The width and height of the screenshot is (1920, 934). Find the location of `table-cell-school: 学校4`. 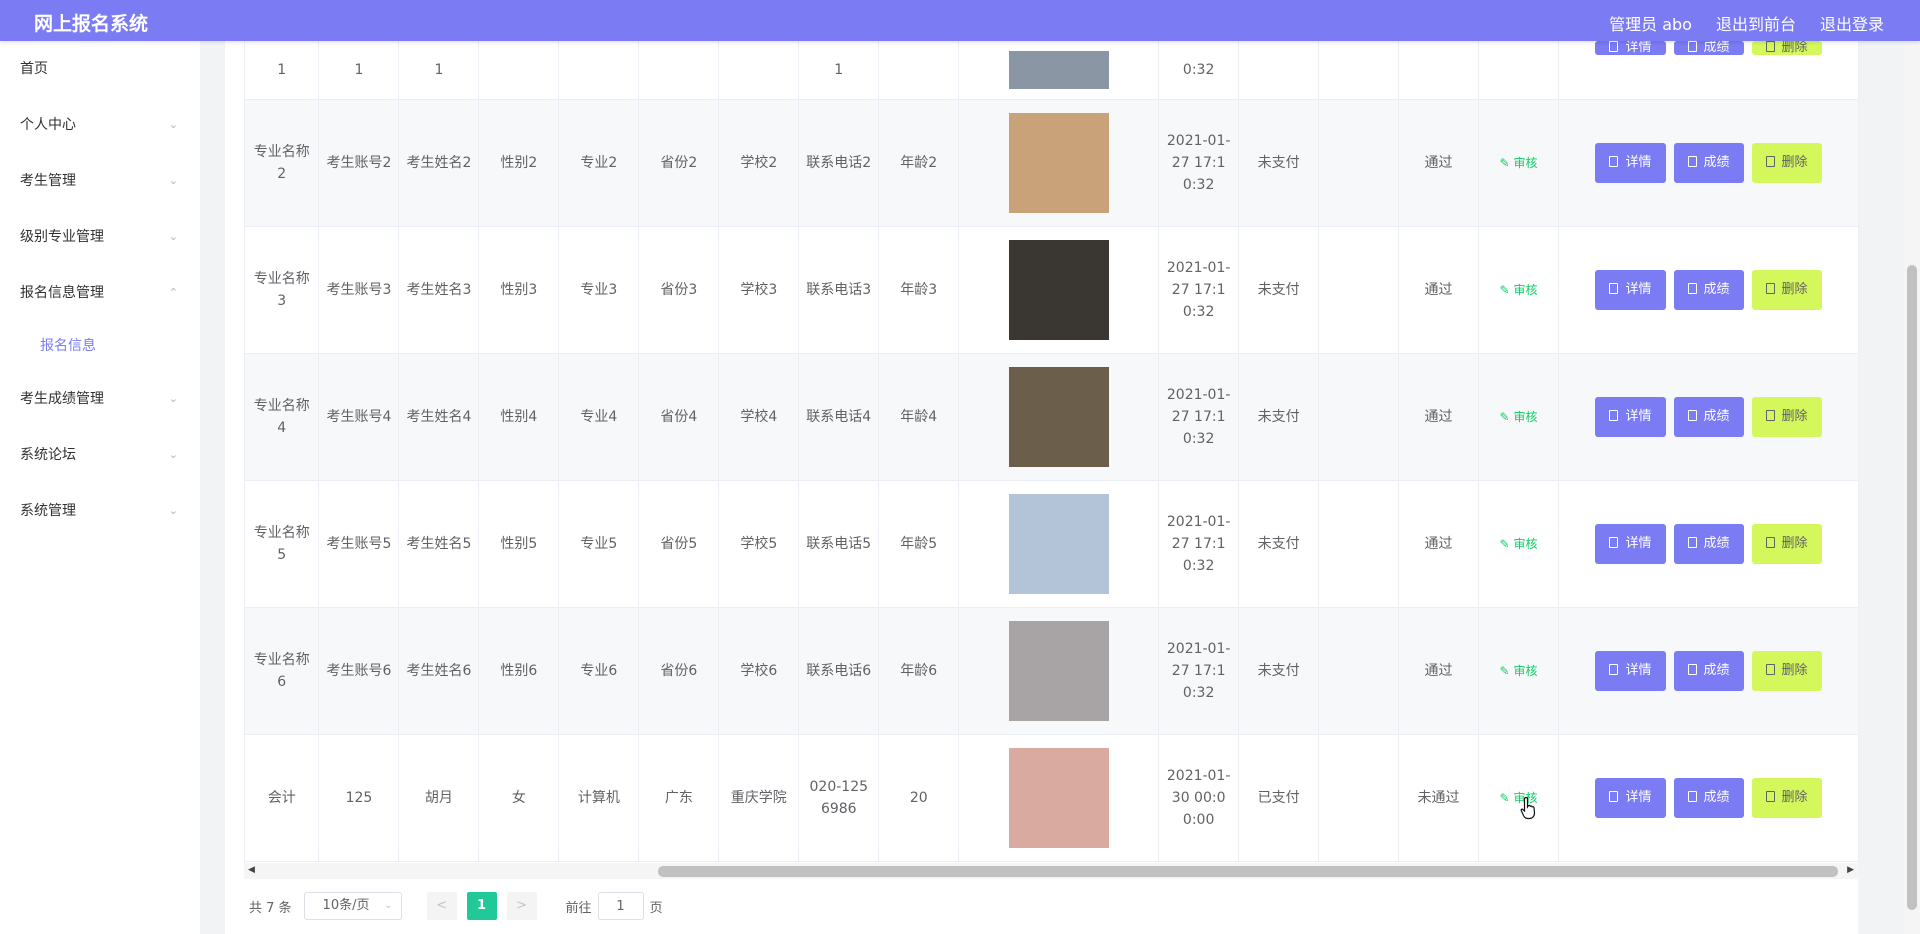

table-cell-school: 学校4 is located at coordinates (759, 417).